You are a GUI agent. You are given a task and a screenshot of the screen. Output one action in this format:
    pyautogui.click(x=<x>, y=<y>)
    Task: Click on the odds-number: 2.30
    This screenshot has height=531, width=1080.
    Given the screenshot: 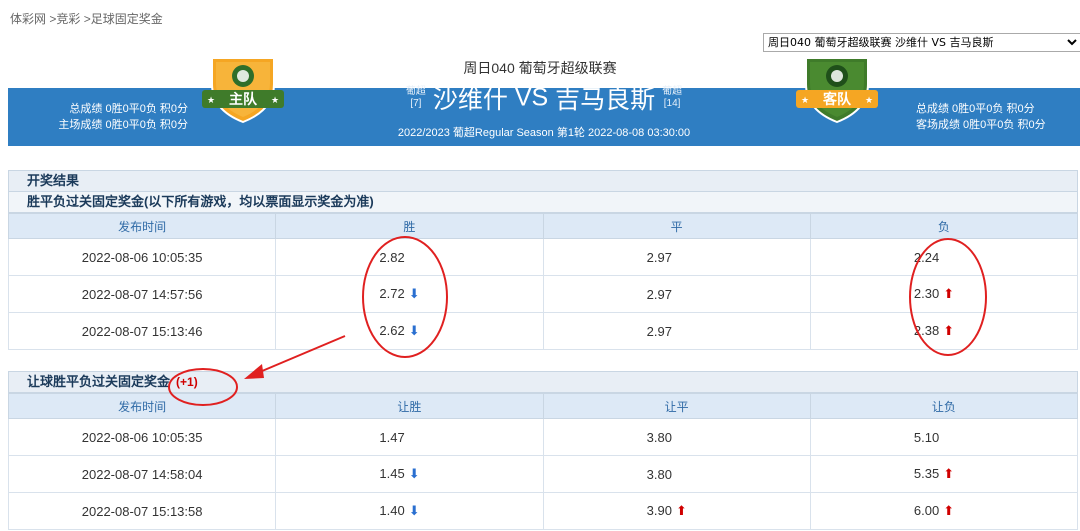 What is the action you would take?
    pyautogui.click(x=926, y=293)
    